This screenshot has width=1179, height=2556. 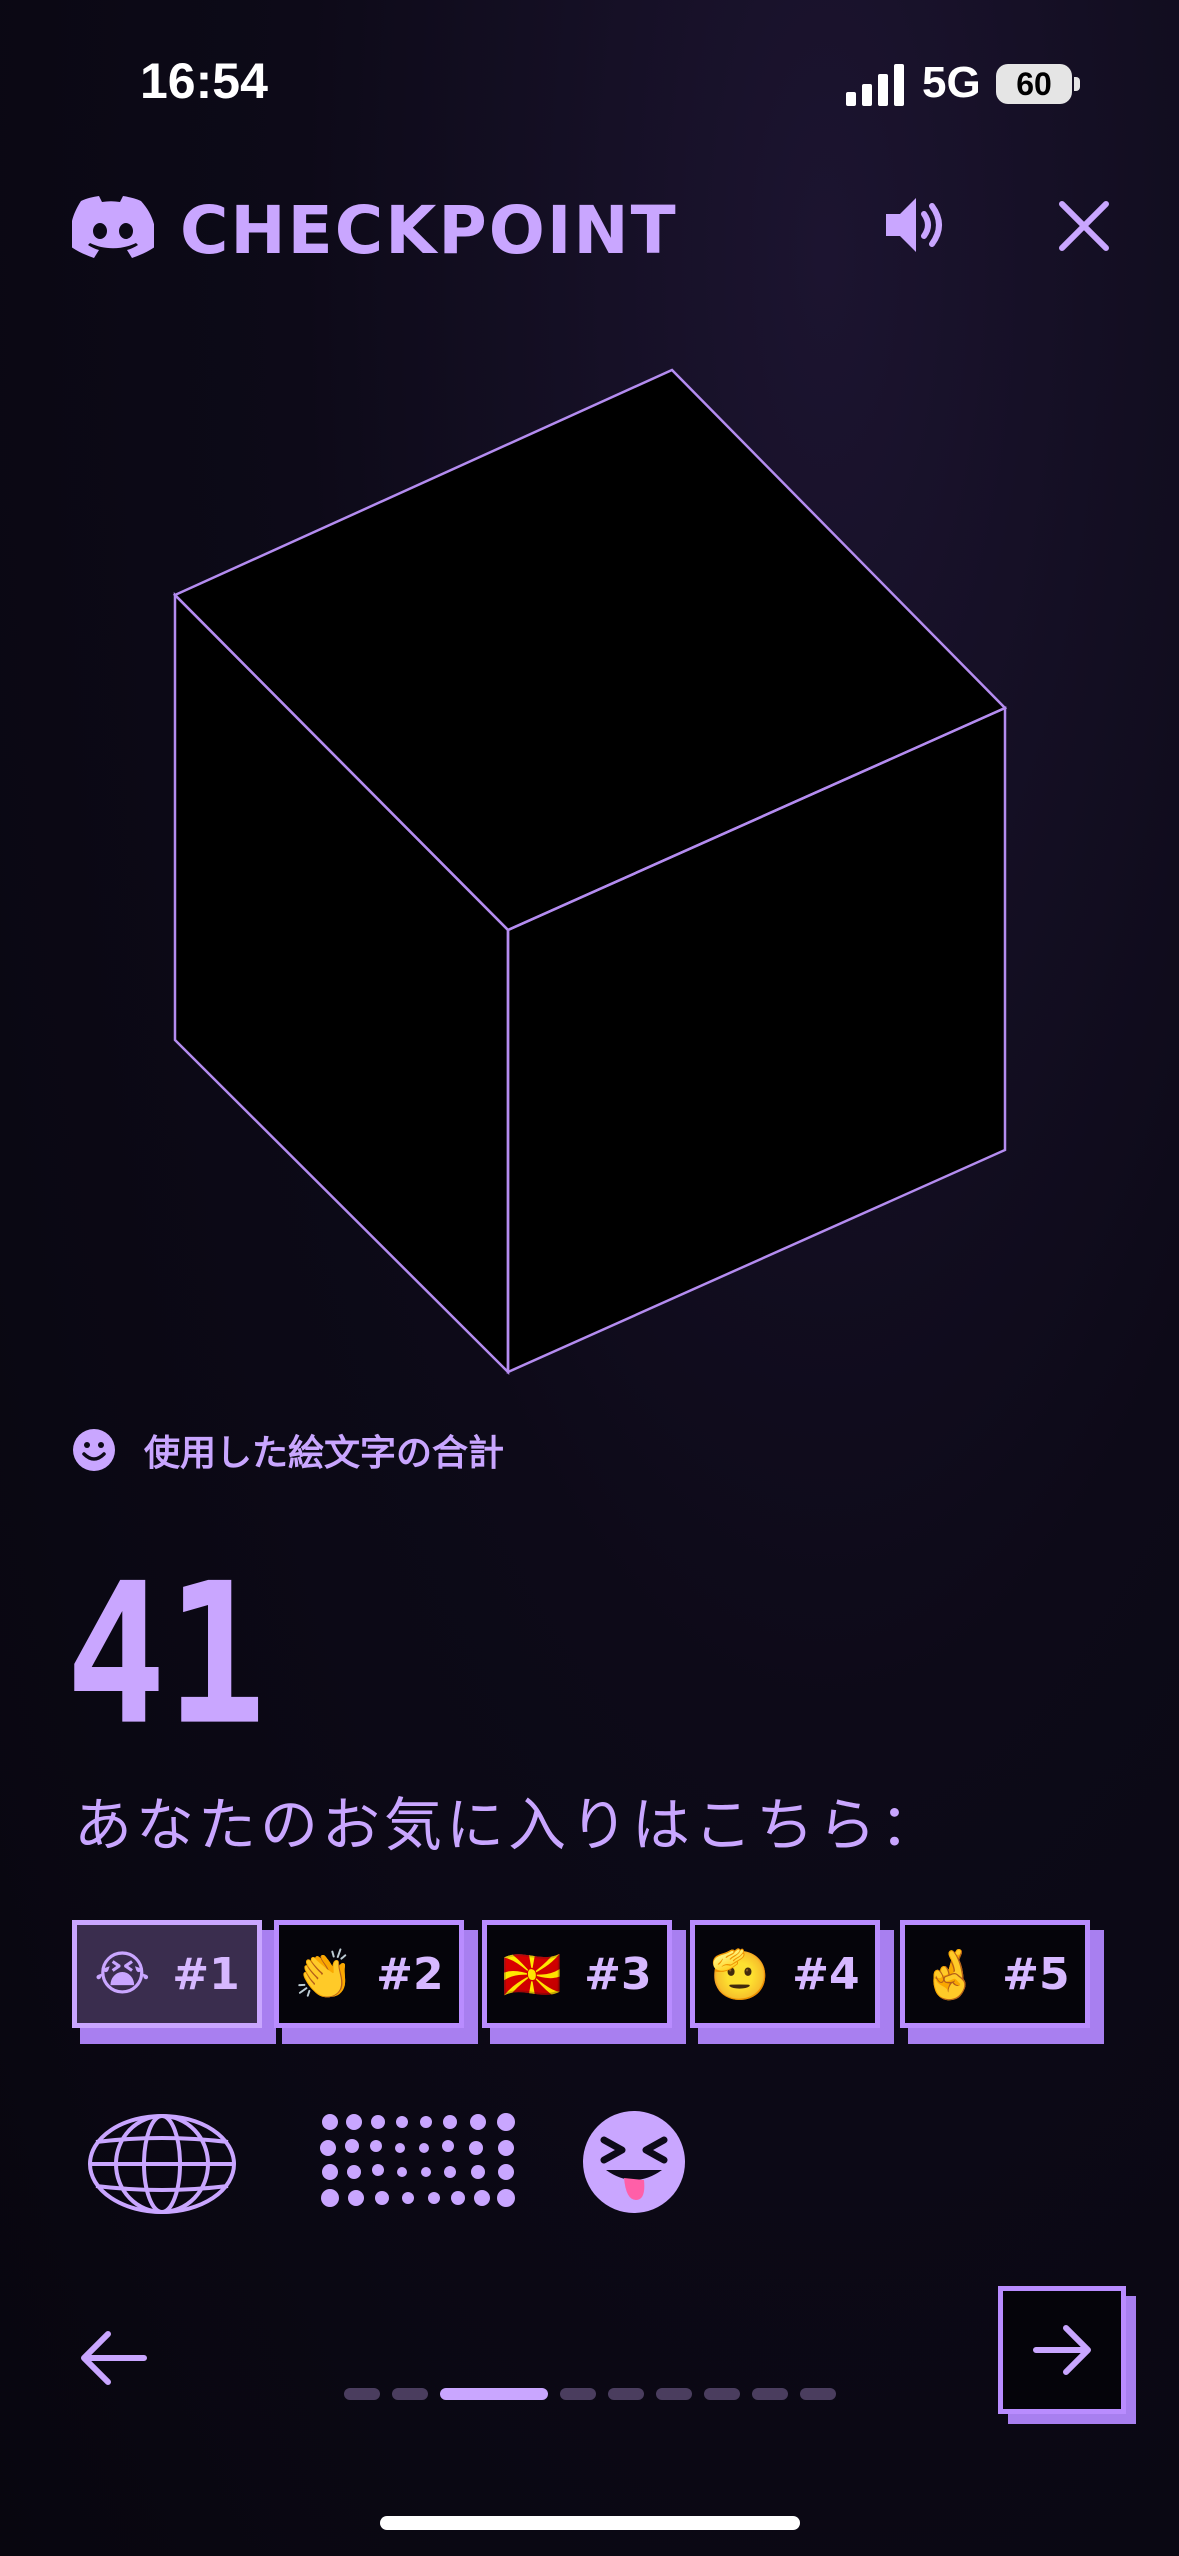 What do you see at coordinates (1036, 1974) in the screenshot?
I see `rank-number: #5` at bounding box center [1036, 1974].